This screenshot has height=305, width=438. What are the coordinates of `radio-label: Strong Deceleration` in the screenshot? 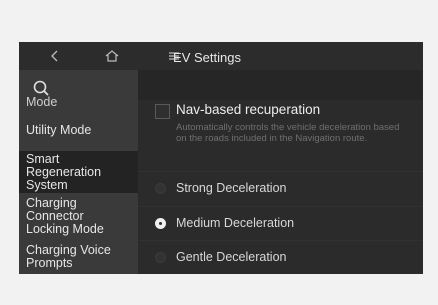 It's located at (231, 188).